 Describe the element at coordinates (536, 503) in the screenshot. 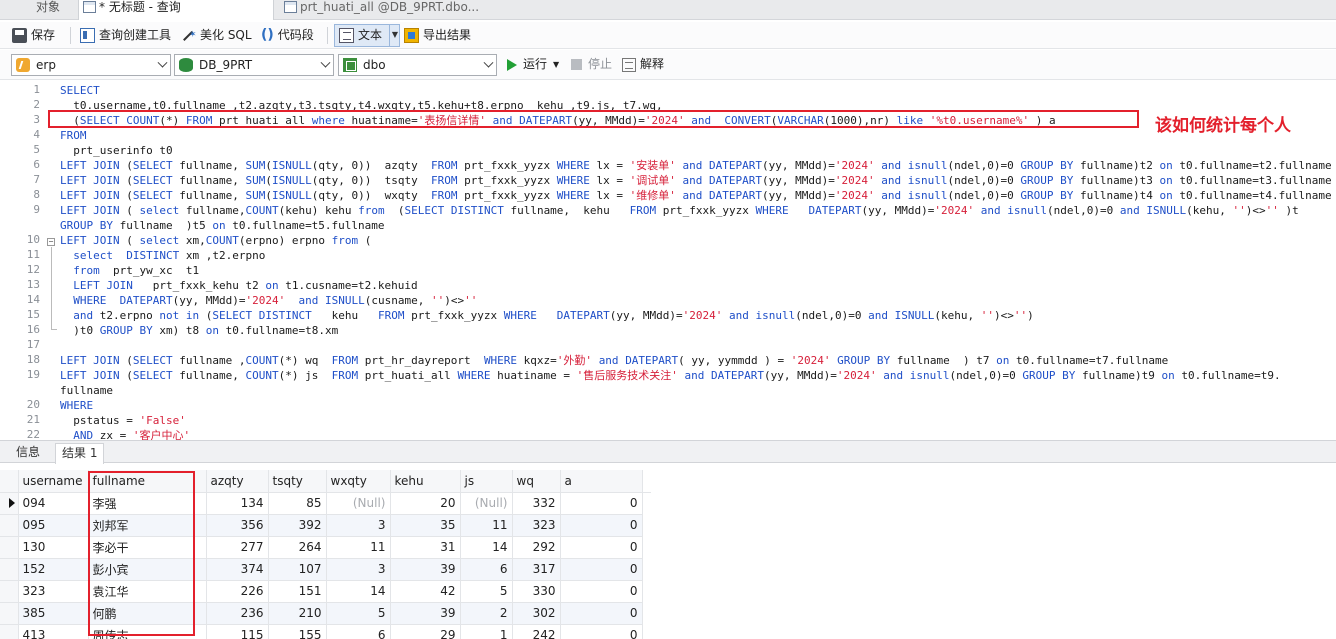

I see `cell-wq: 332` at that location.